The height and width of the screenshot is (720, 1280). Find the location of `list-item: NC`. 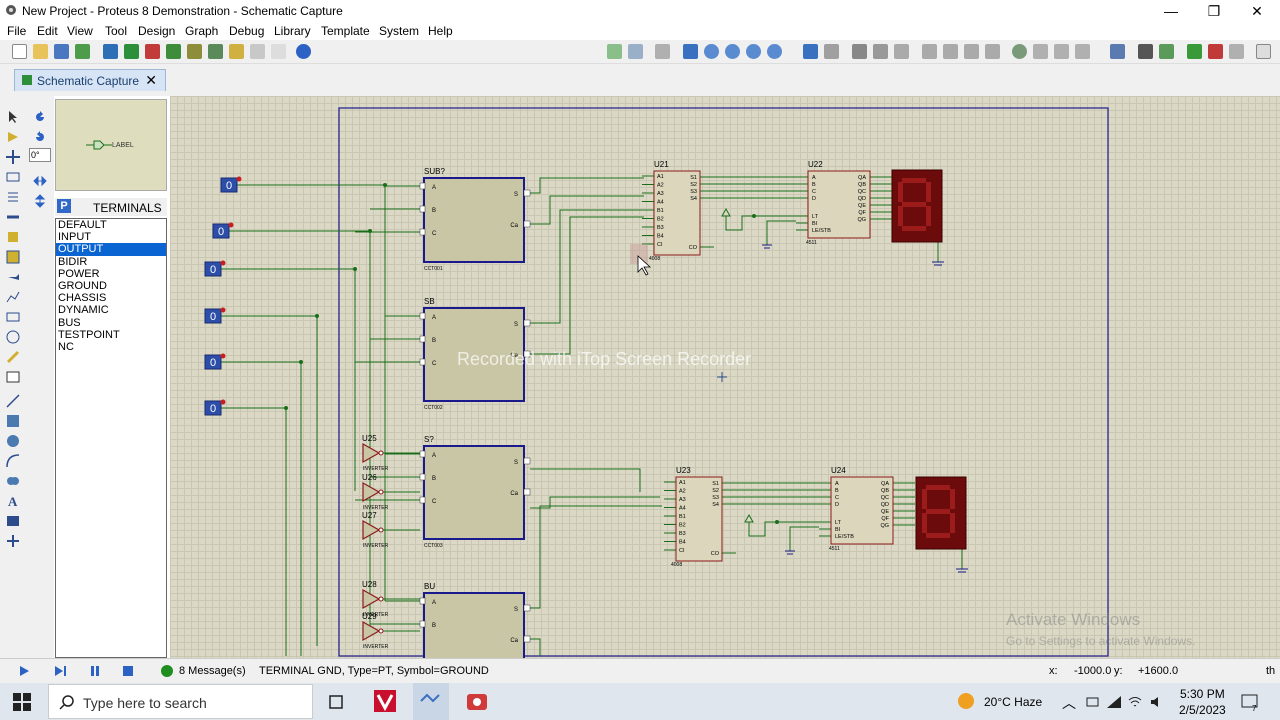

list-item: NC is located at coordinates (111, 347).